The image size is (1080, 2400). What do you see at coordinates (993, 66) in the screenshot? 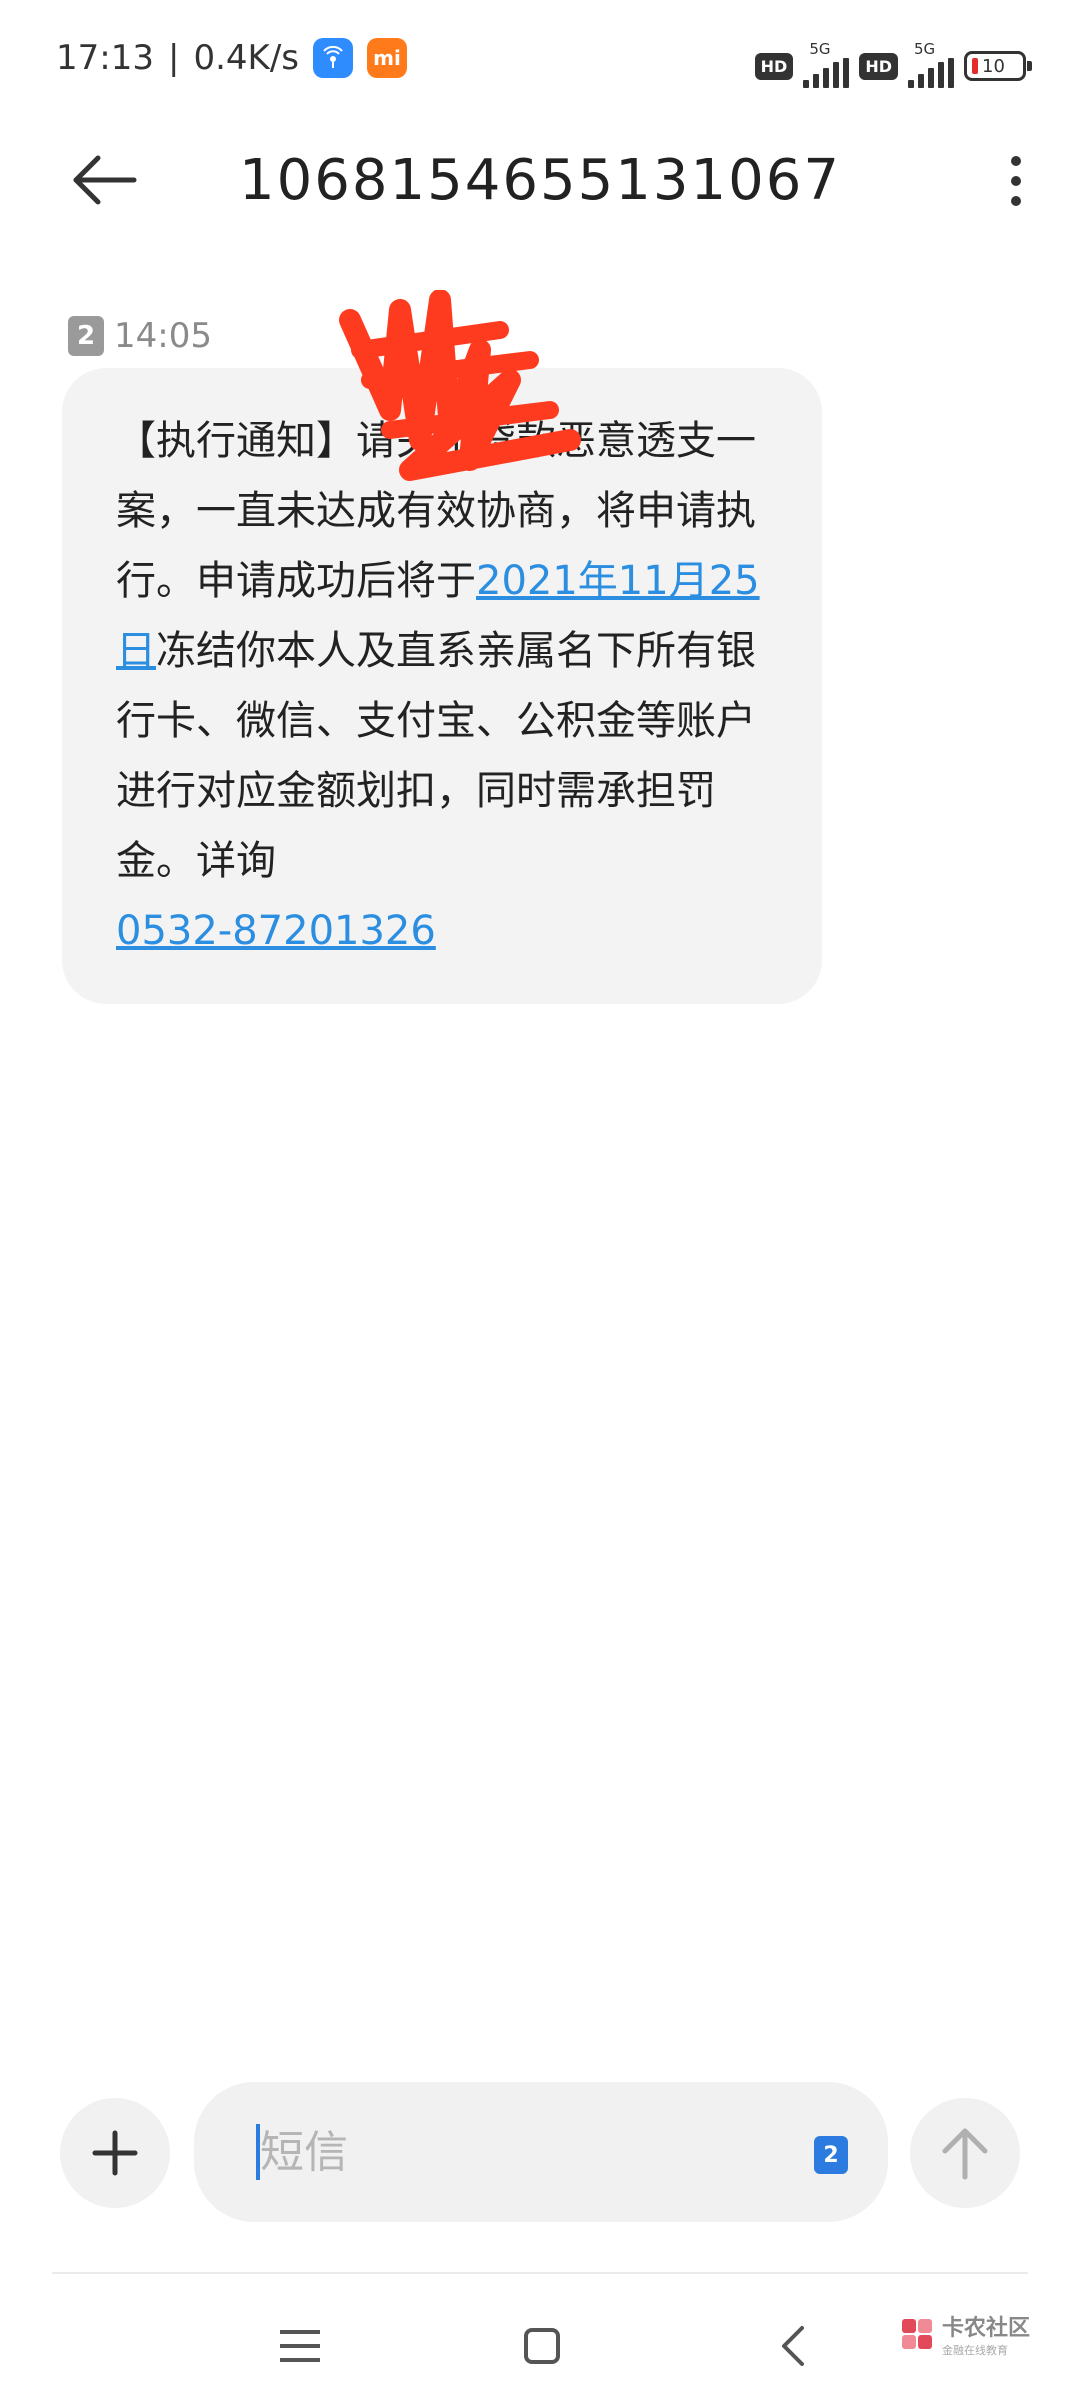
I see `battery-level: 10` at bounding box center [993, 66].